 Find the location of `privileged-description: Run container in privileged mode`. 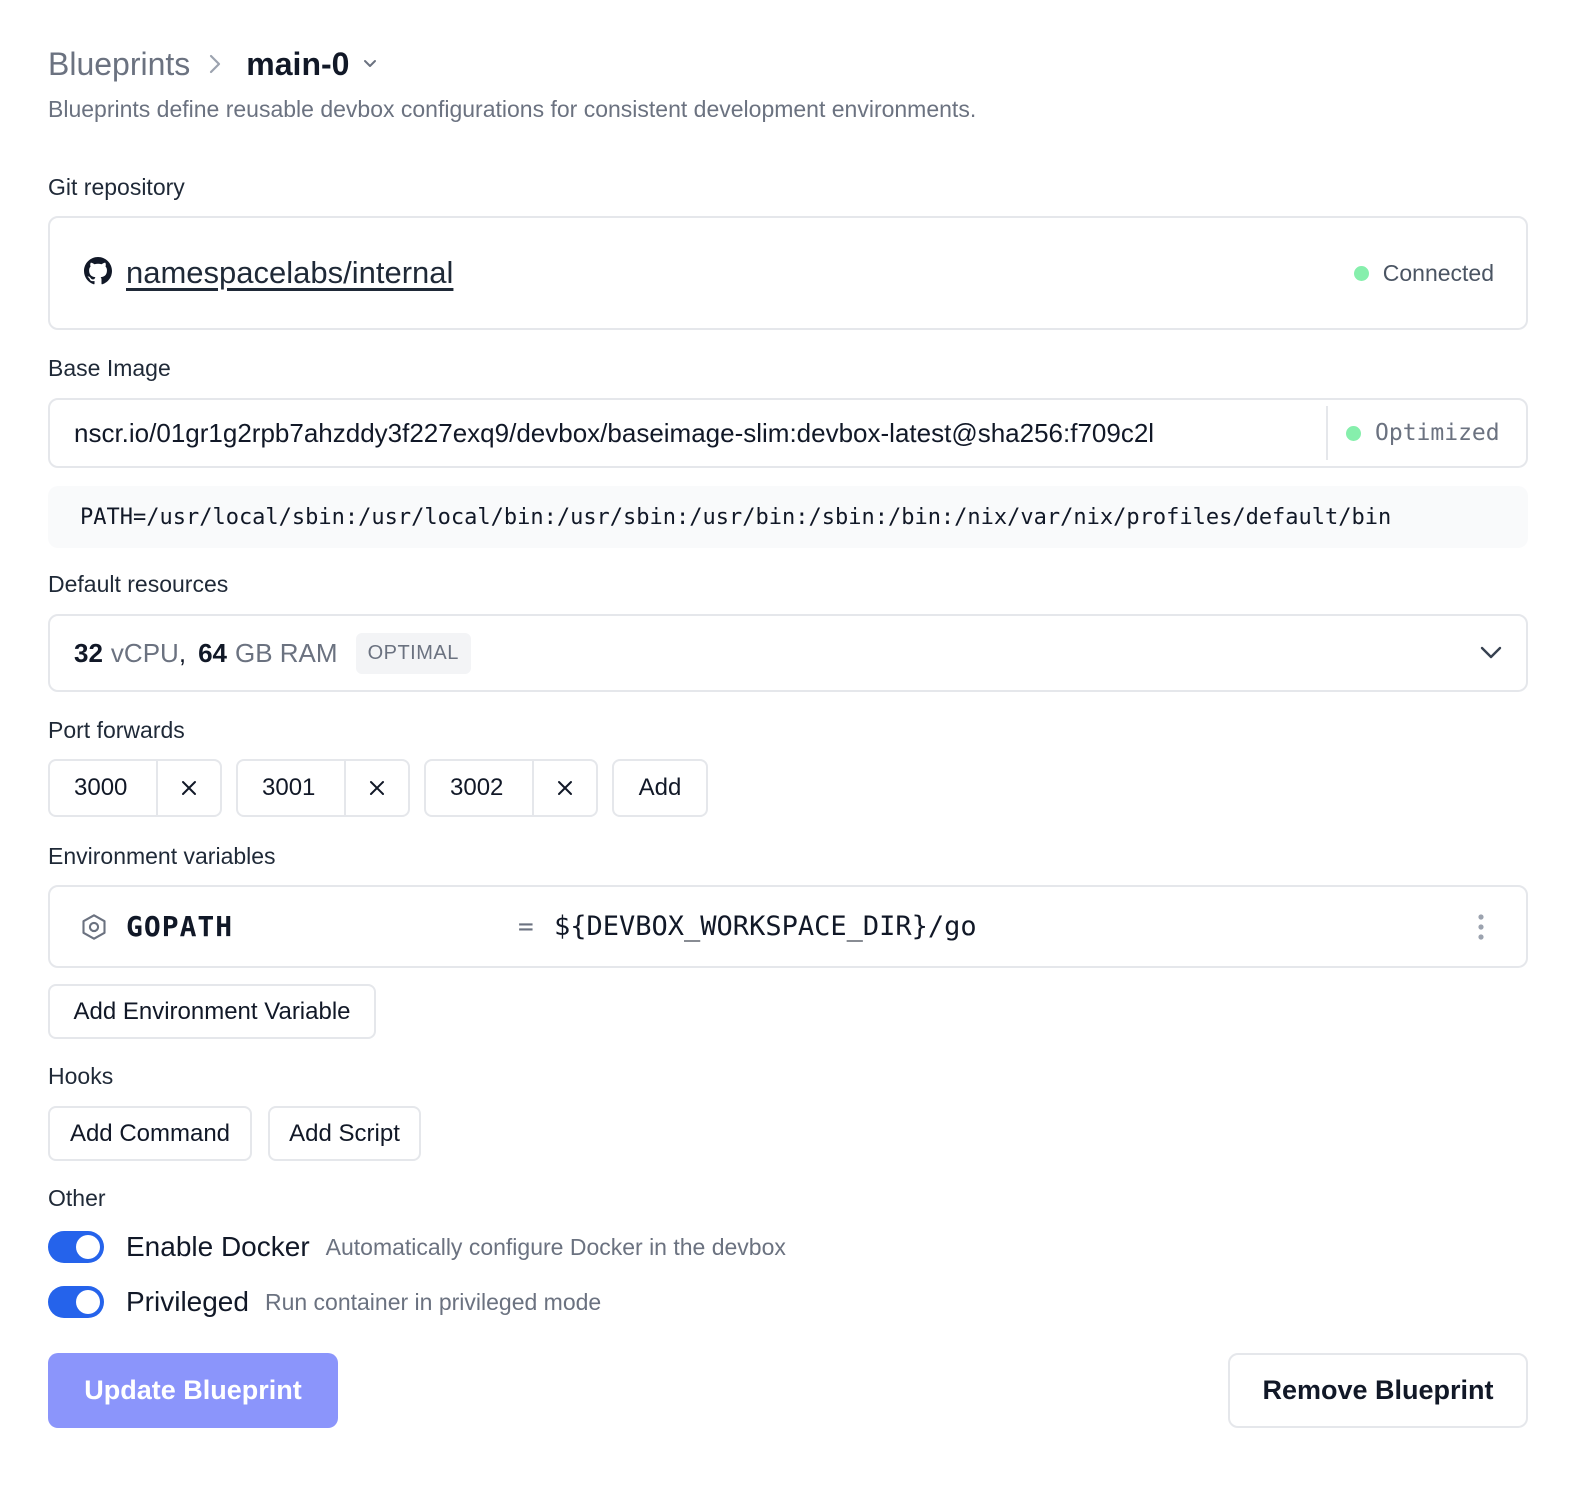

privileged-description: Run container in privileged mode is located at coordinates (433, 1301).